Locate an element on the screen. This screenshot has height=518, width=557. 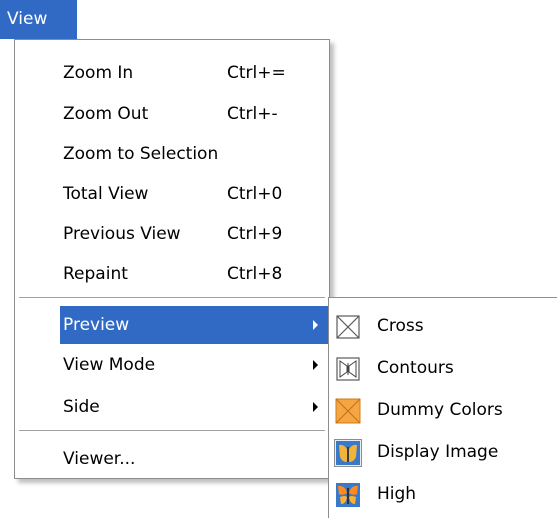
view-menu-title: View is located at coordinates (38, 19).